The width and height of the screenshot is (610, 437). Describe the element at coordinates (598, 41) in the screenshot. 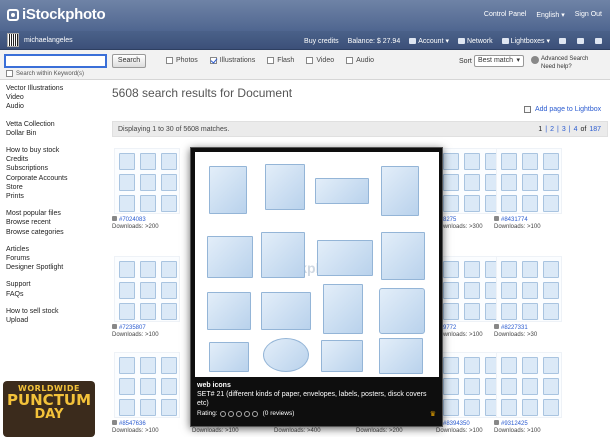

I see `briefcase-icon` at that location.